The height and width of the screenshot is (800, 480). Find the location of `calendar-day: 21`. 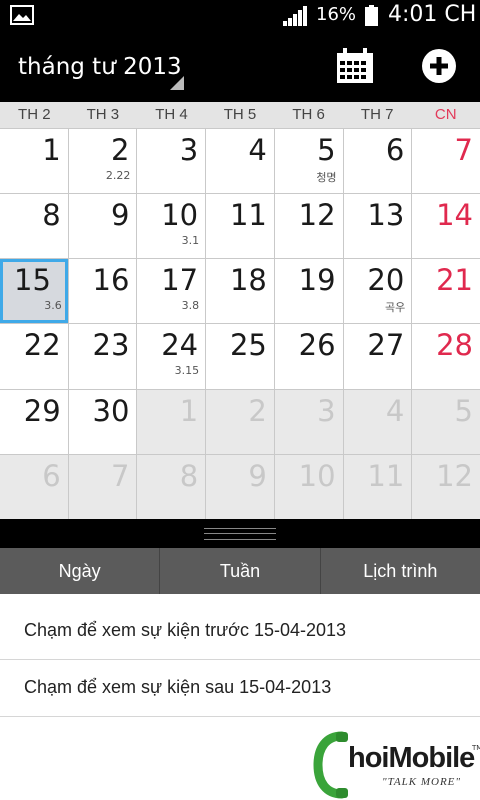

calendar-day: 21 is located at coordinates (446, 291).